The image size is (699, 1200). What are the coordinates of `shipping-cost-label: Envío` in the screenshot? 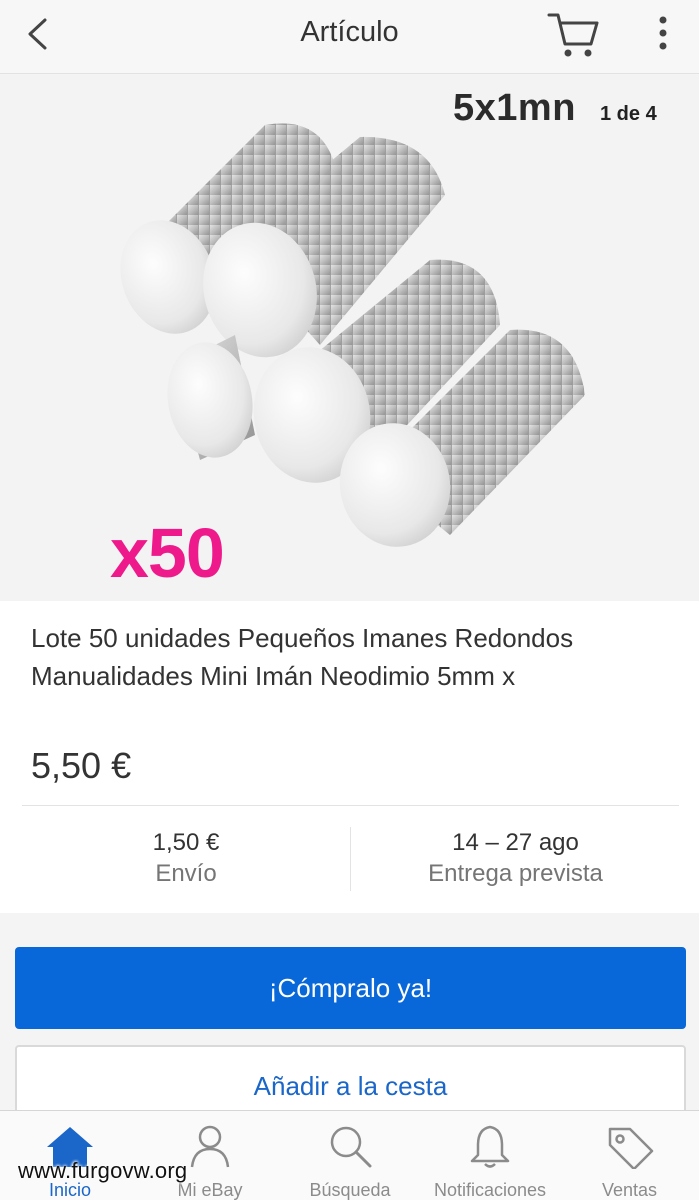 It's located at (186, 873).